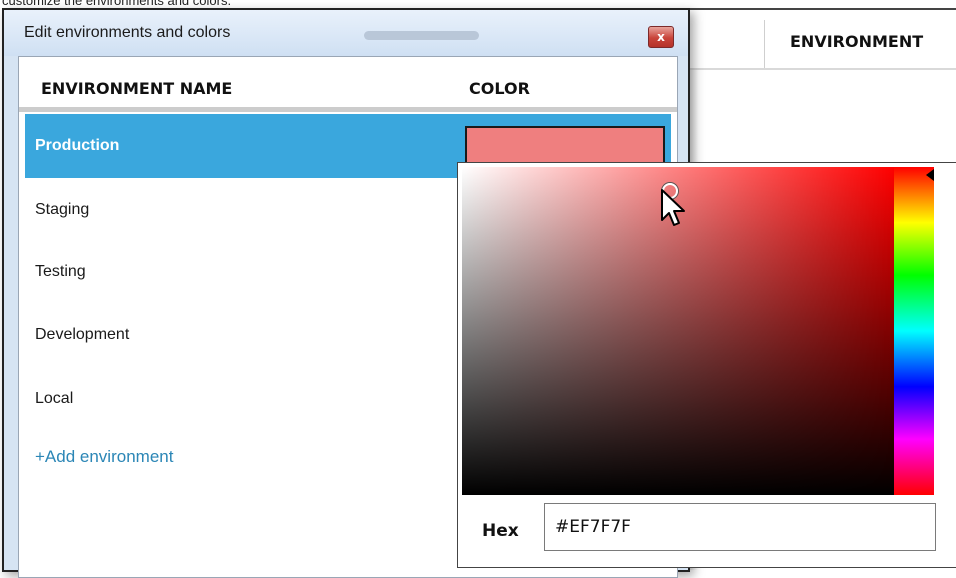 The image size is (956, 578). I want to click on environment-name: Local, so click(54, 398).